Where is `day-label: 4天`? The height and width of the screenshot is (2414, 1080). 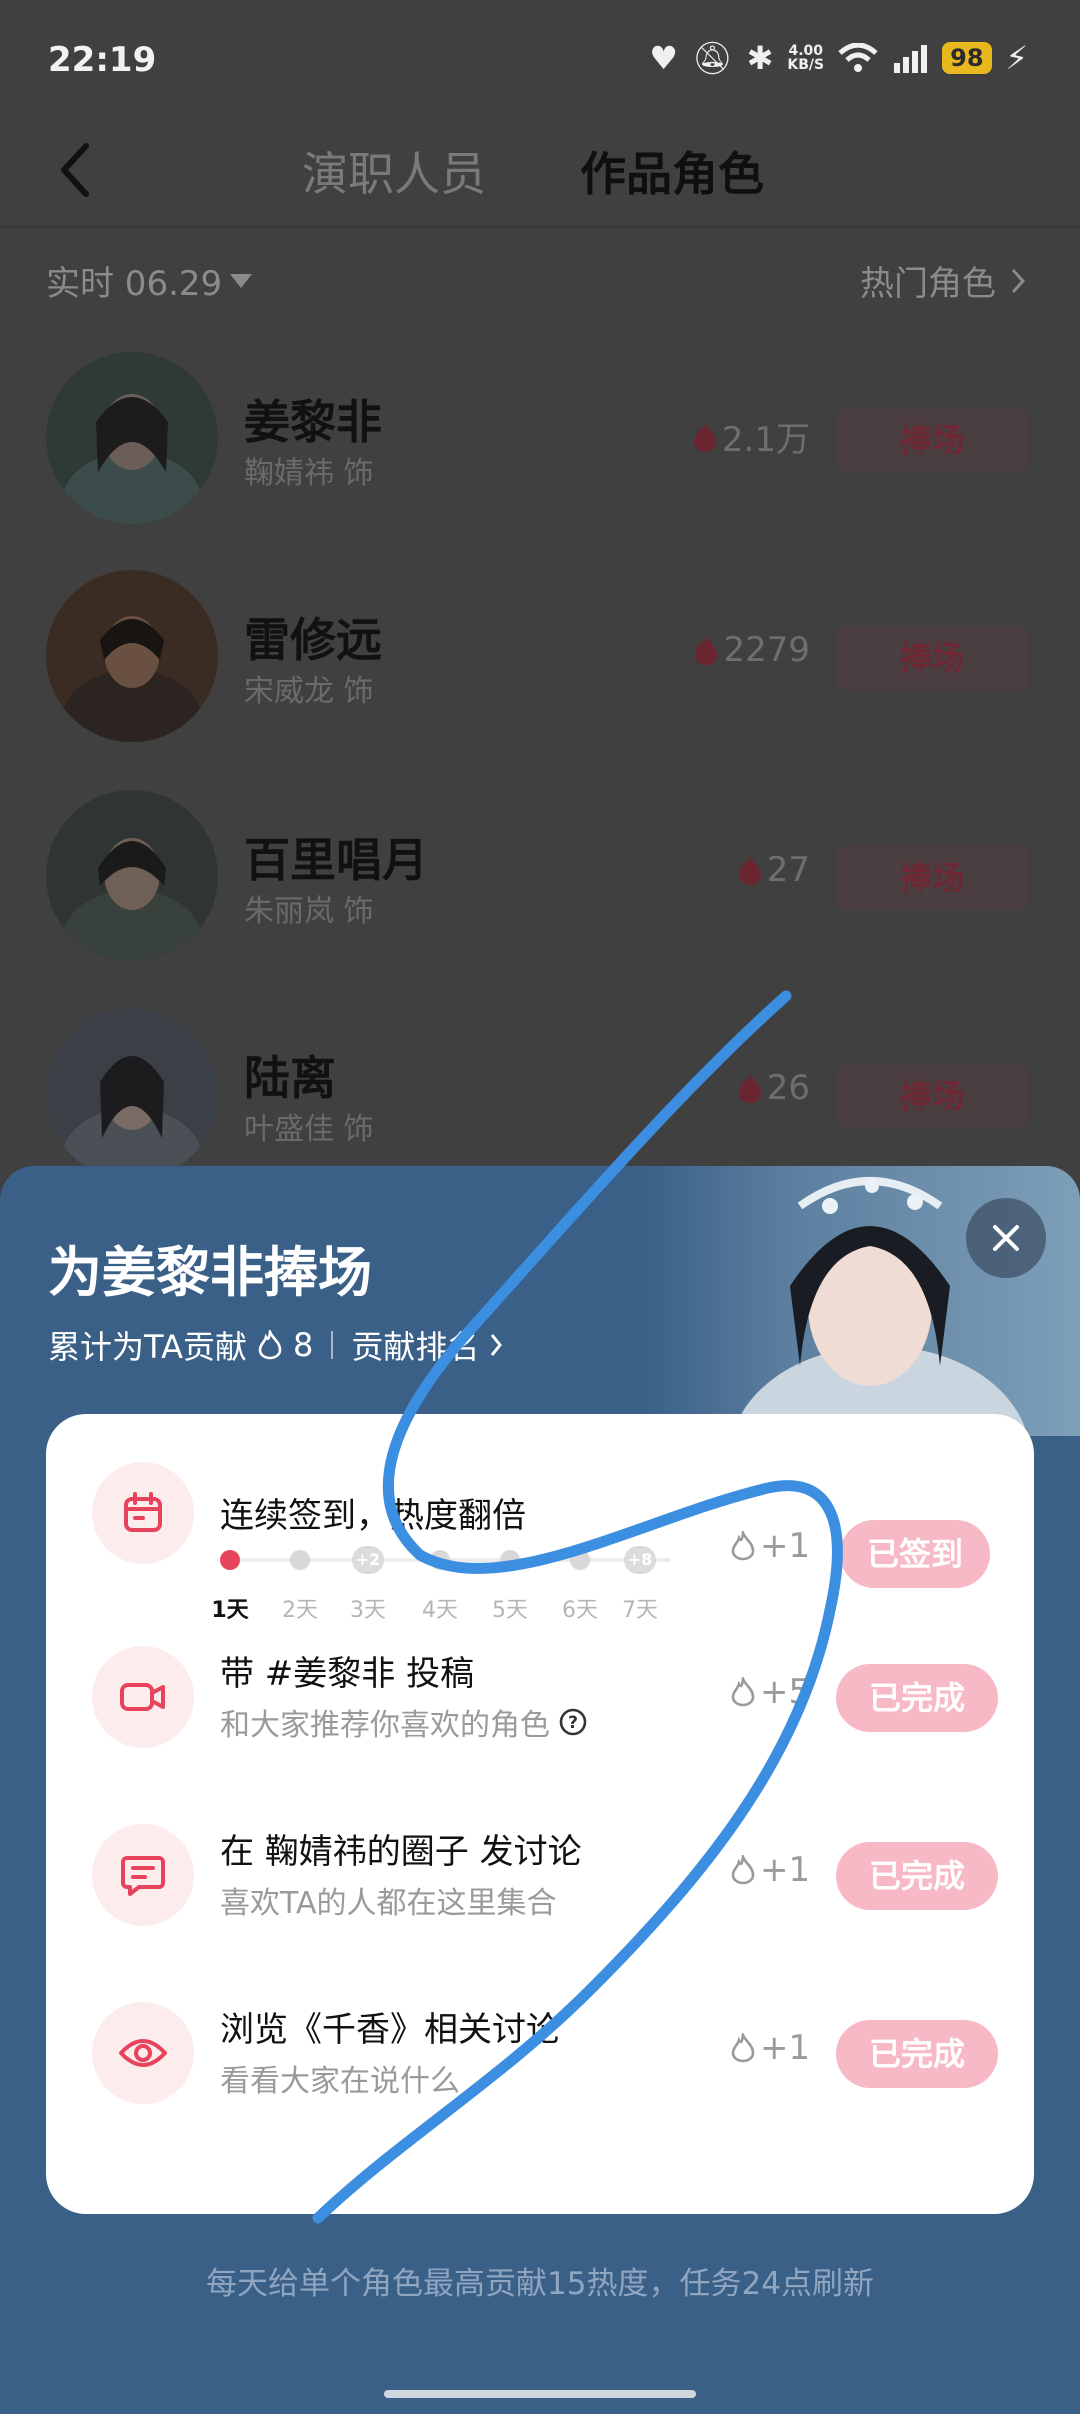 day-label: 4天 is located at coordinates (440, 1610).